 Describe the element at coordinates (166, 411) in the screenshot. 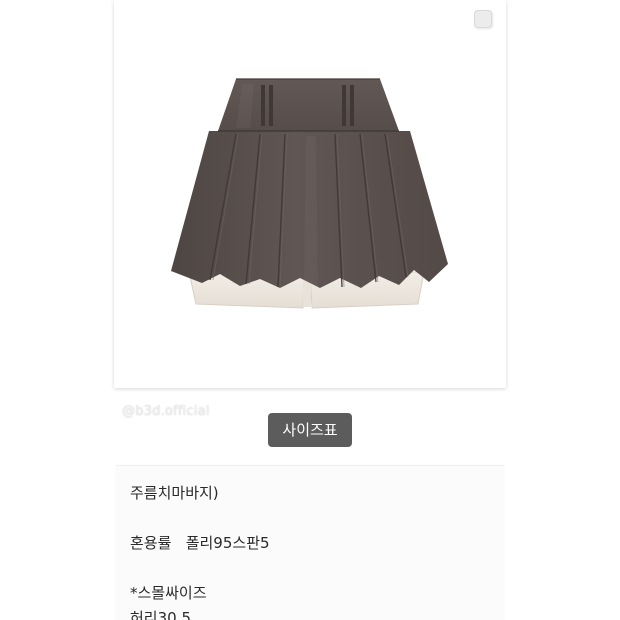

I see `image-watermark: @b3d.official` at that location.